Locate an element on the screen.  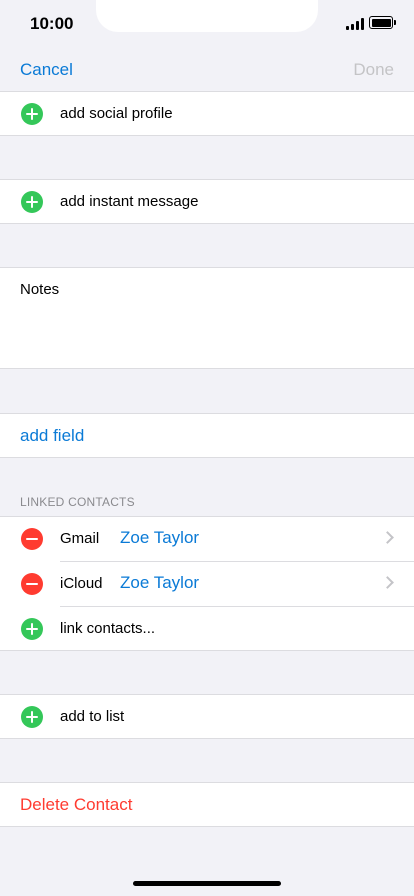
notes-label: Notes is located at coordinates (40, 289).